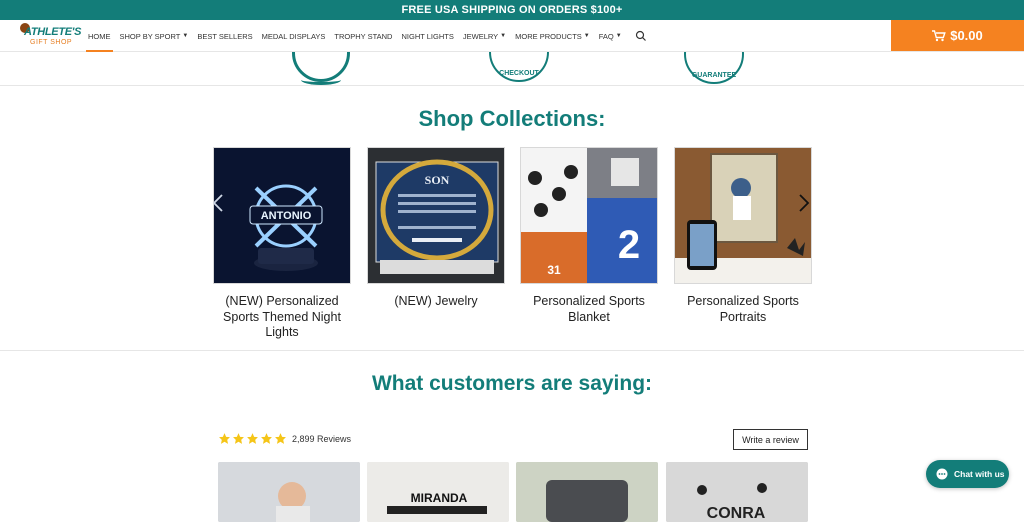  Describe the element at coordinates (154, 36) in the screenshot. I see `nav-item-shop-by-sport: SHOP BY SPORT ▼` at that location.